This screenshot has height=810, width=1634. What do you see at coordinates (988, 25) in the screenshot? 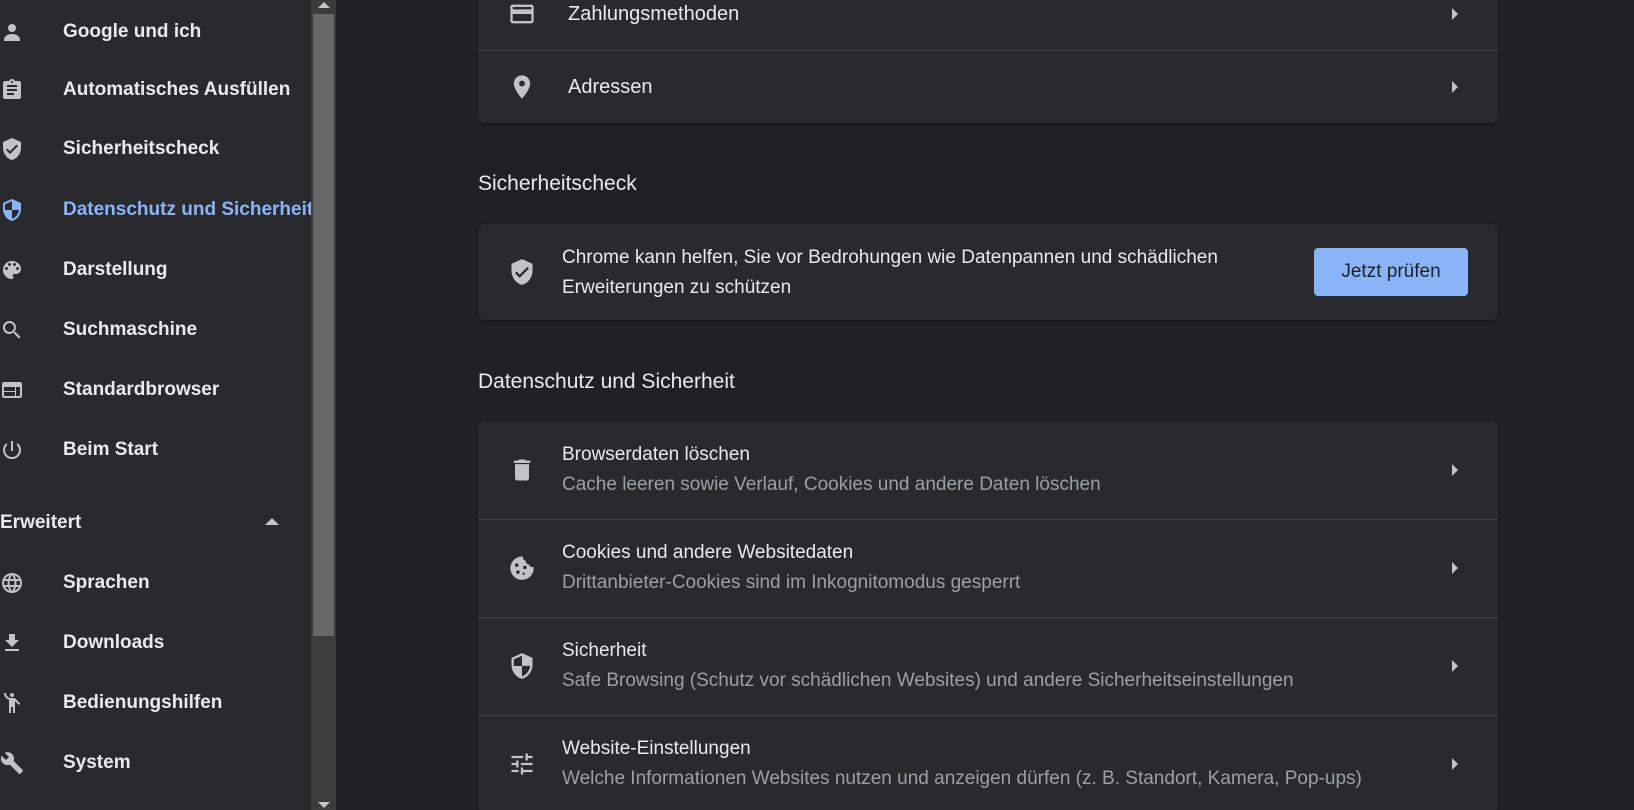
I see `payment-methods-row: Zahlungsmethoden` at bounding box center [988, 25].